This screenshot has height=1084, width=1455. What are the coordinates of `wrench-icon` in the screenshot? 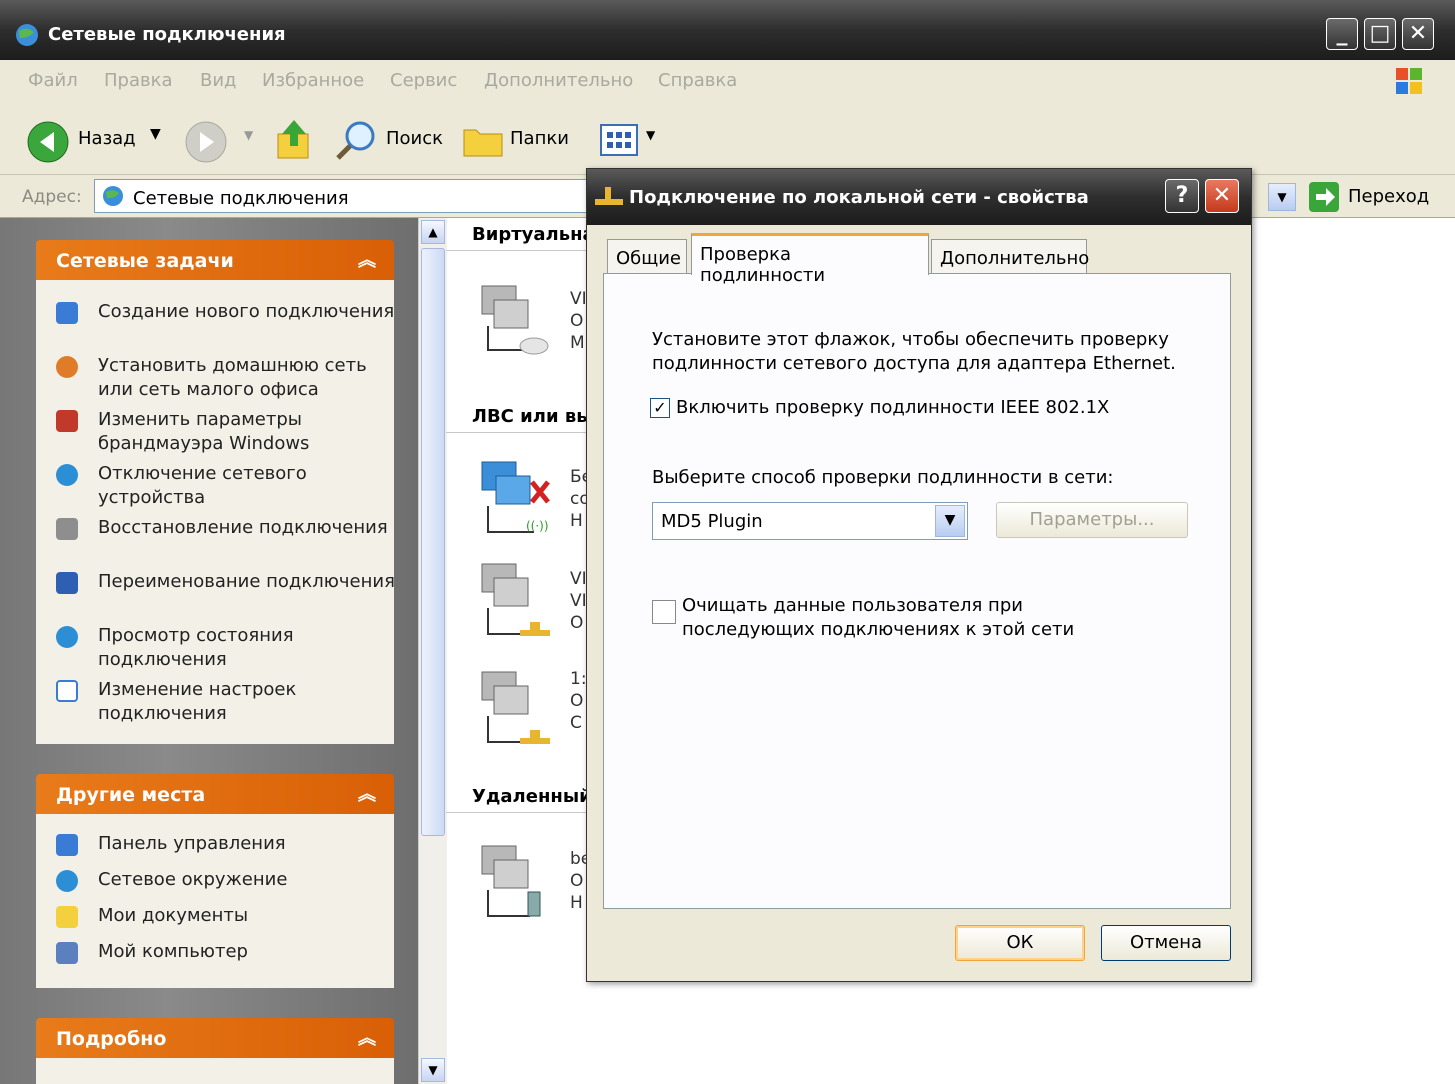 It's located at (67, 529).